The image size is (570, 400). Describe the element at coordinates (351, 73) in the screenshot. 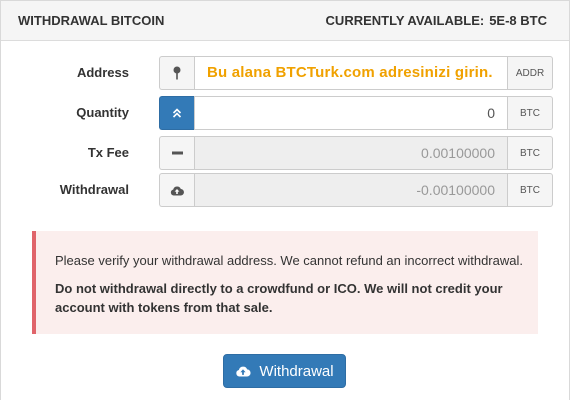

I see `address-input: Bu alana BTCTurk.com adresinizi girin.` at that location.